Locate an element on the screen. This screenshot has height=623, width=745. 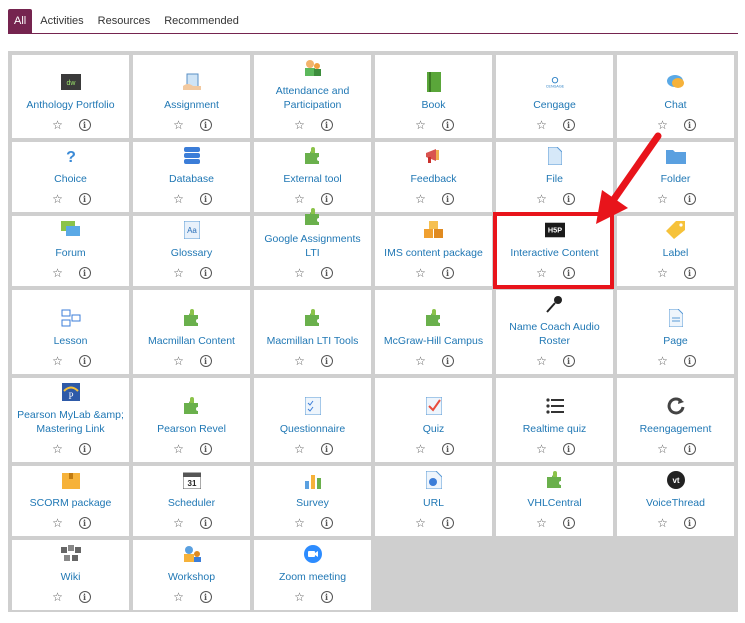
activity-tile: ? Choice ☆ i is located at coordinates (70, 177).